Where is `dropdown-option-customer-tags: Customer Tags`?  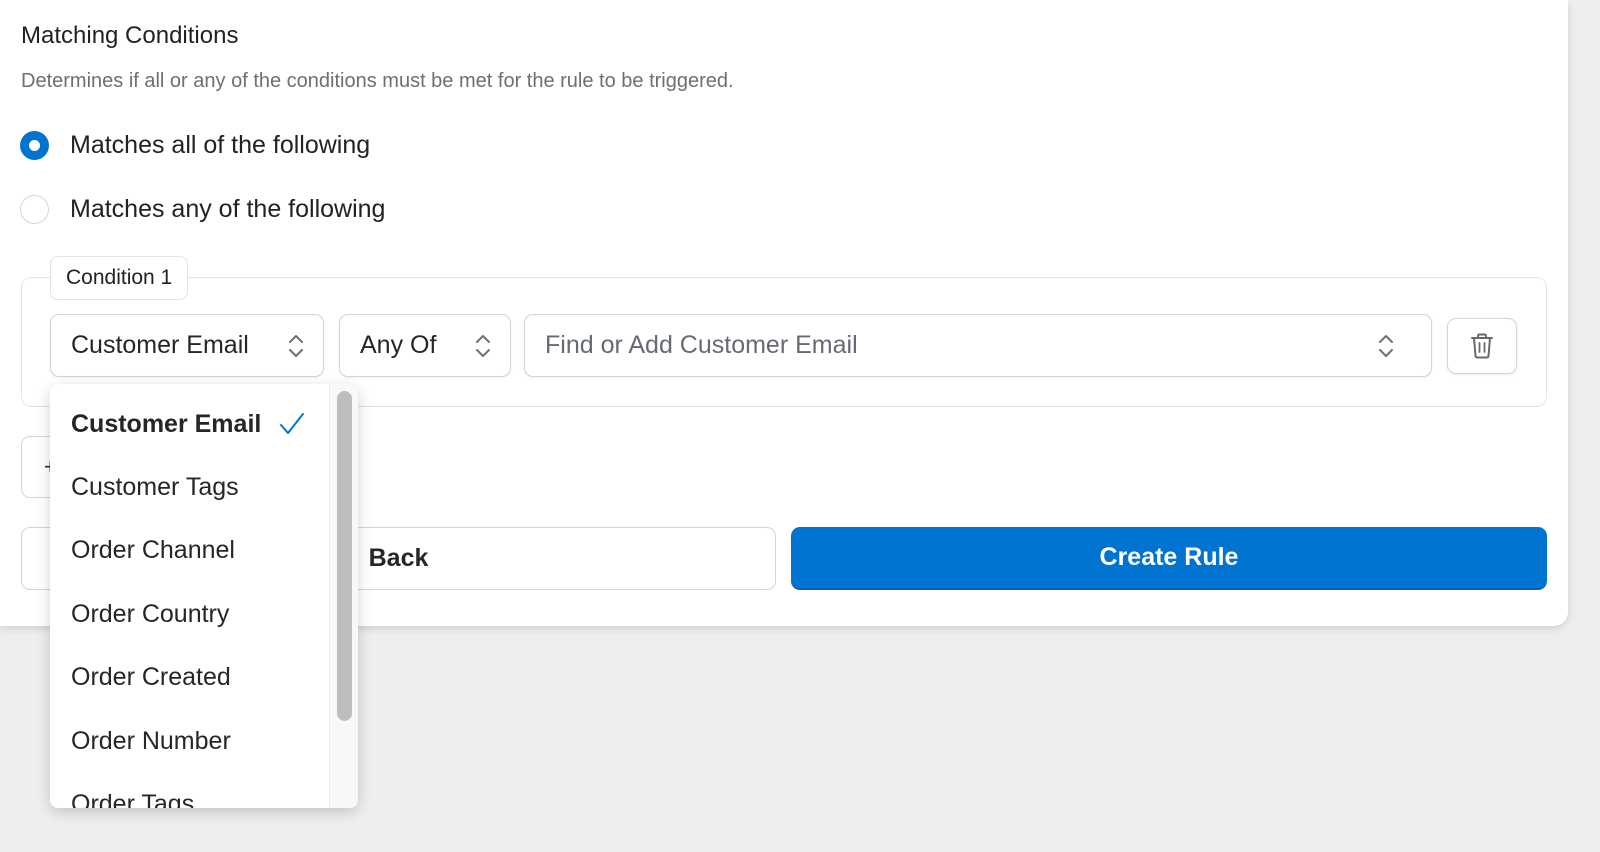
dropdown-option-customer-tags: Customer Tags is located at coordinates (198, 487).